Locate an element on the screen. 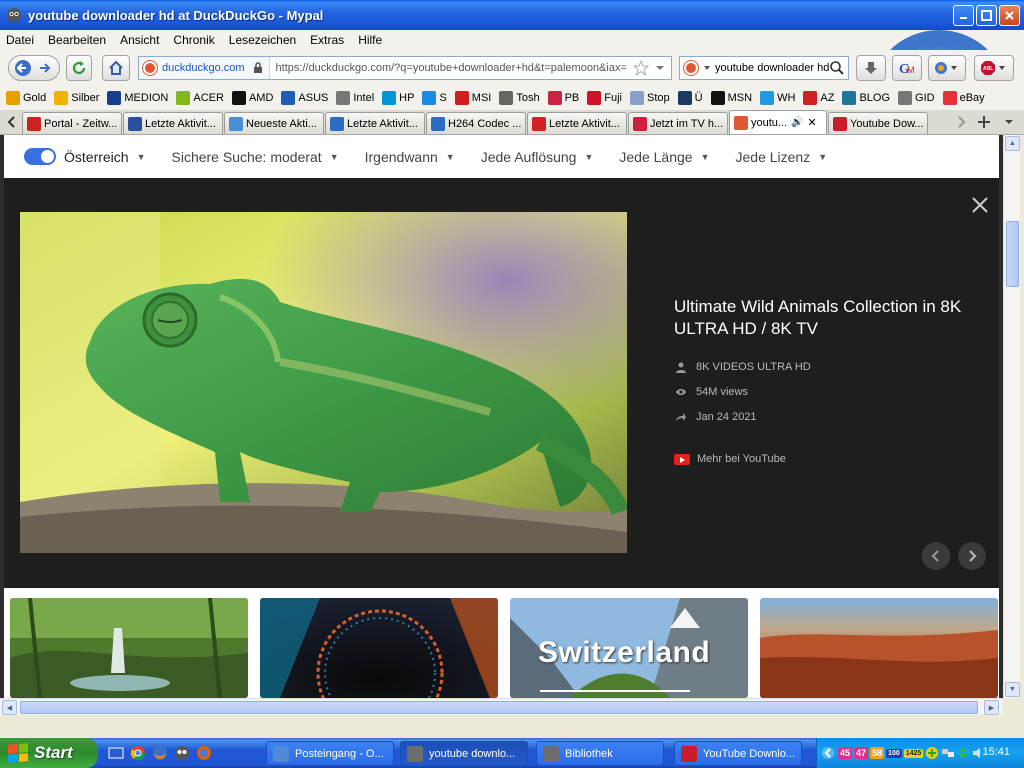  tray-badge: 100 is located at coordinates (894, 753).